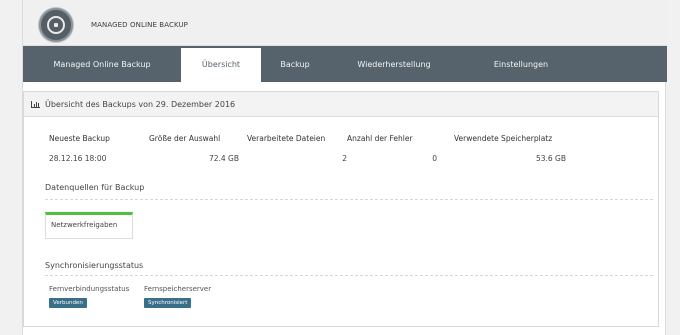 This screenshot has height=335, width=680. Describe the element at coordinates (510, 148) in the screenshot. I see `stat-used-storage: Verwendete Speicherplatz 53.6 GB` at that location.